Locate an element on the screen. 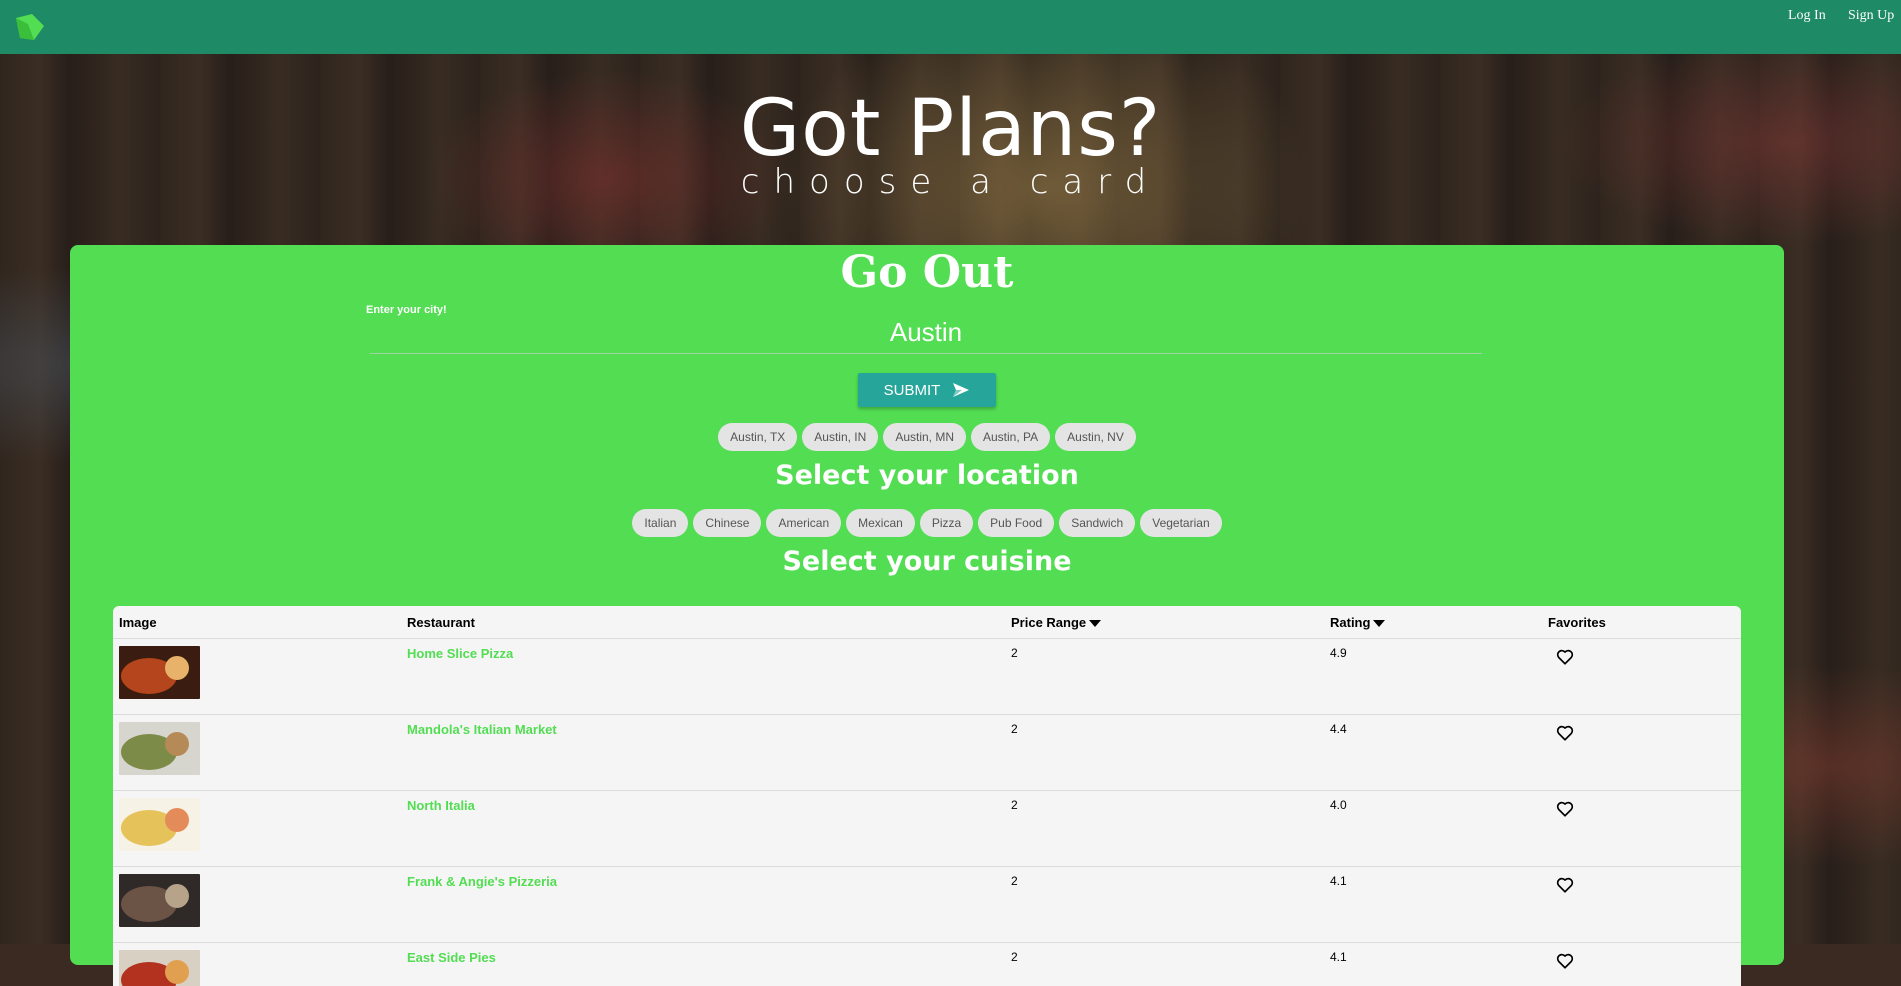 Image resolution: width=1901 pixels, height=986 pixels. cuisine-chip: Mexican is located at coordinates (880, 523).